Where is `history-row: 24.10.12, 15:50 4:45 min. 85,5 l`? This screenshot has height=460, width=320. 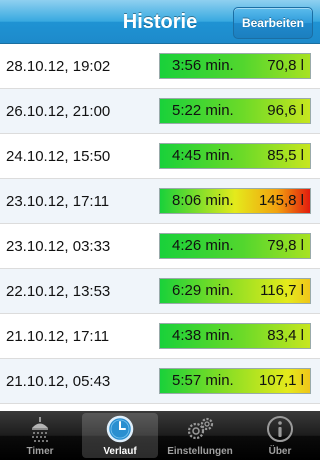
history-row: 24.10.12, 15:50 4:45 min. 85,5 l is located at coordinates (160, 156).